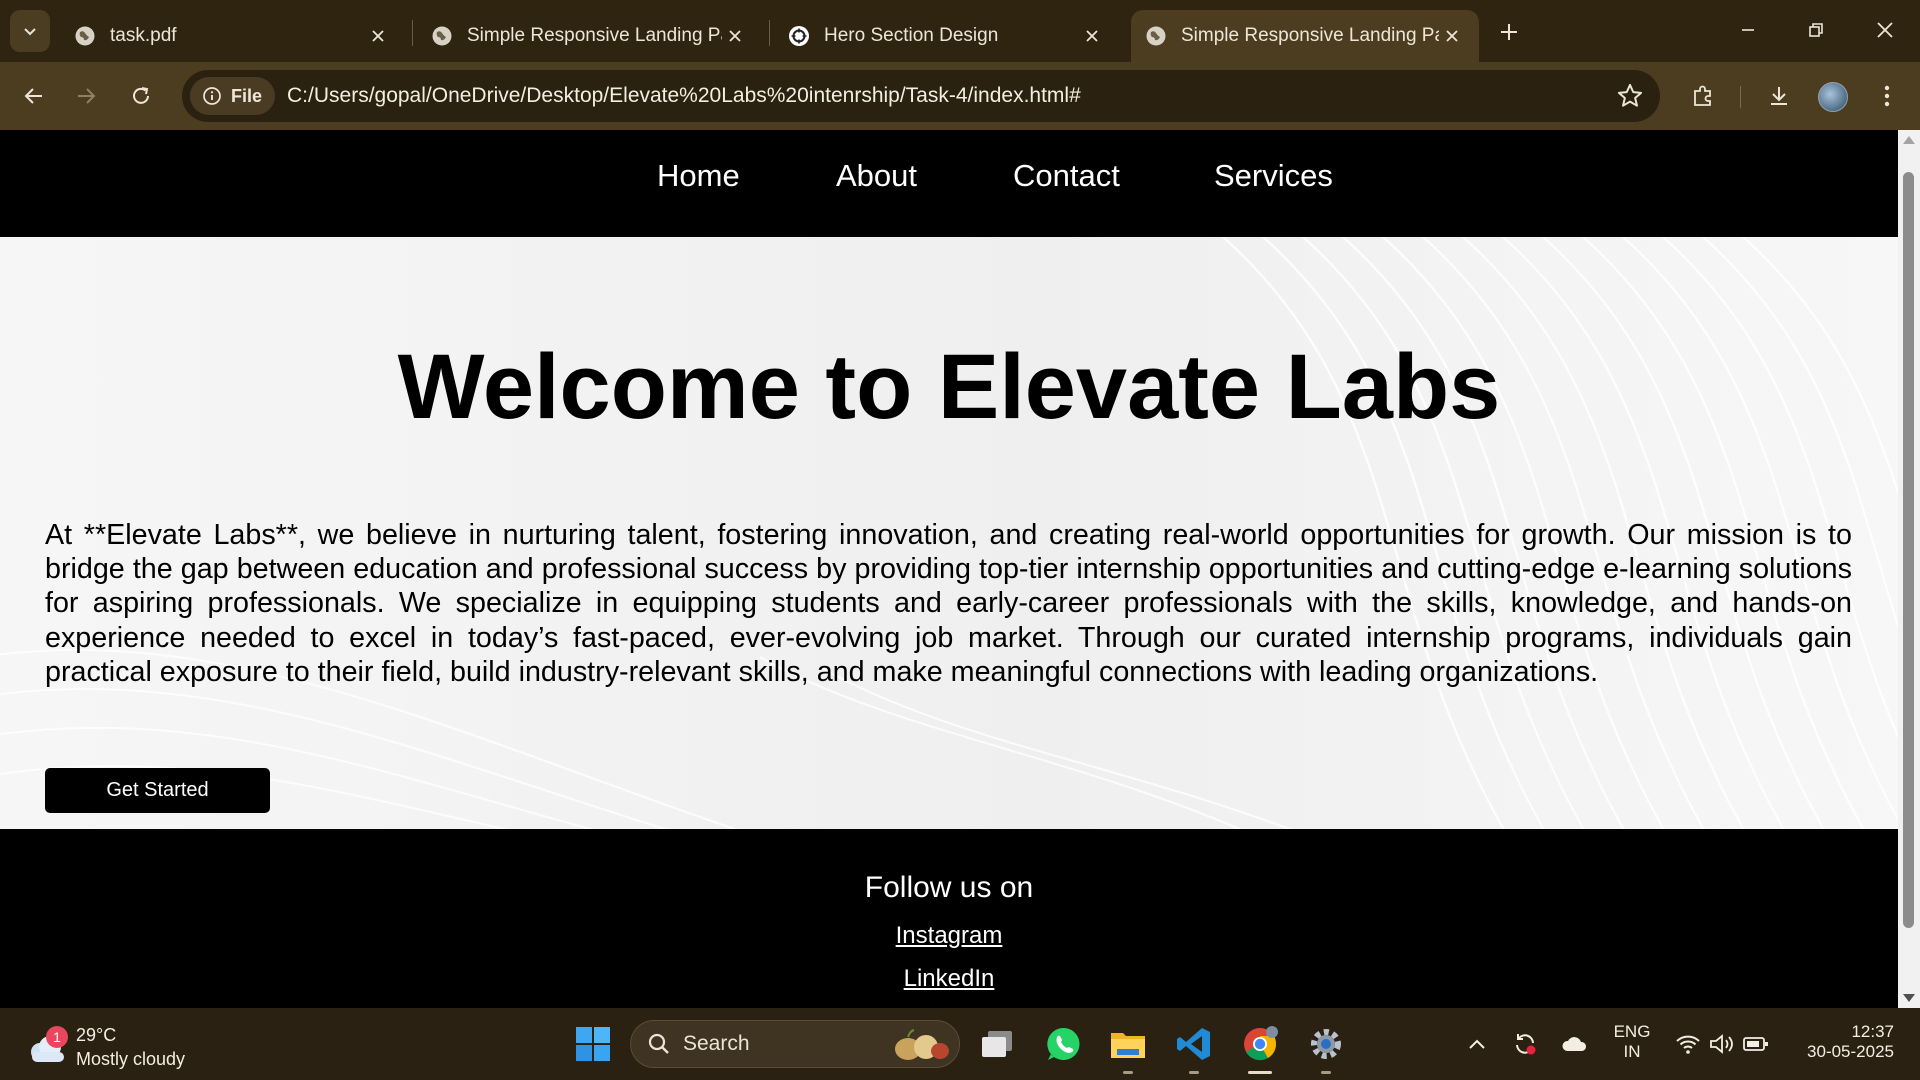 This screenshot has width=1920, height=1080. Describe the element at coordinates (949, 183) in the screenshot. I see `site-nav: Home About Contact Services` at that location.